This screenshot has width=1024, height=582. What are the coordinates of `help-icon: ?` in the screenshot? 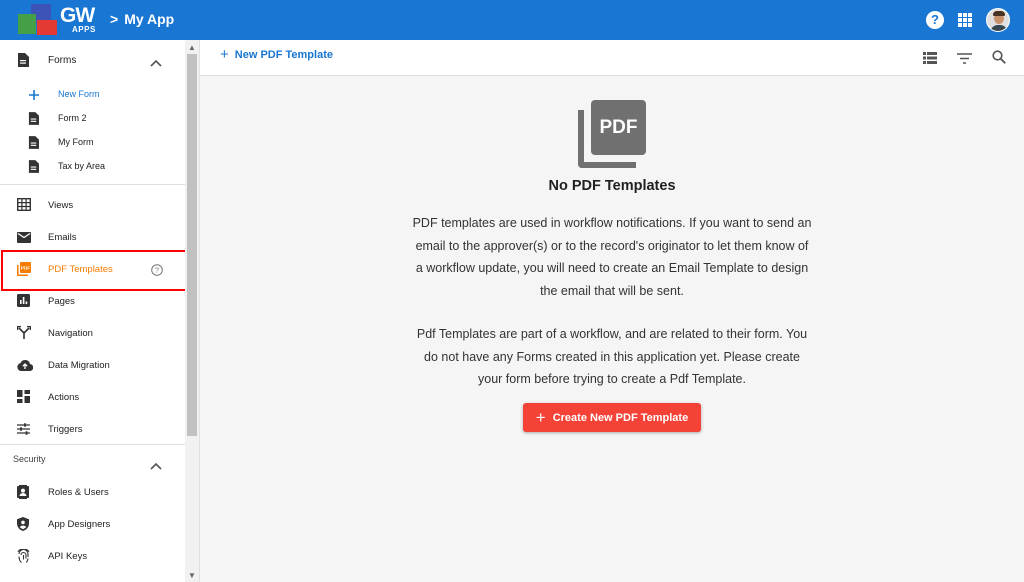 It's located at (935, 20).